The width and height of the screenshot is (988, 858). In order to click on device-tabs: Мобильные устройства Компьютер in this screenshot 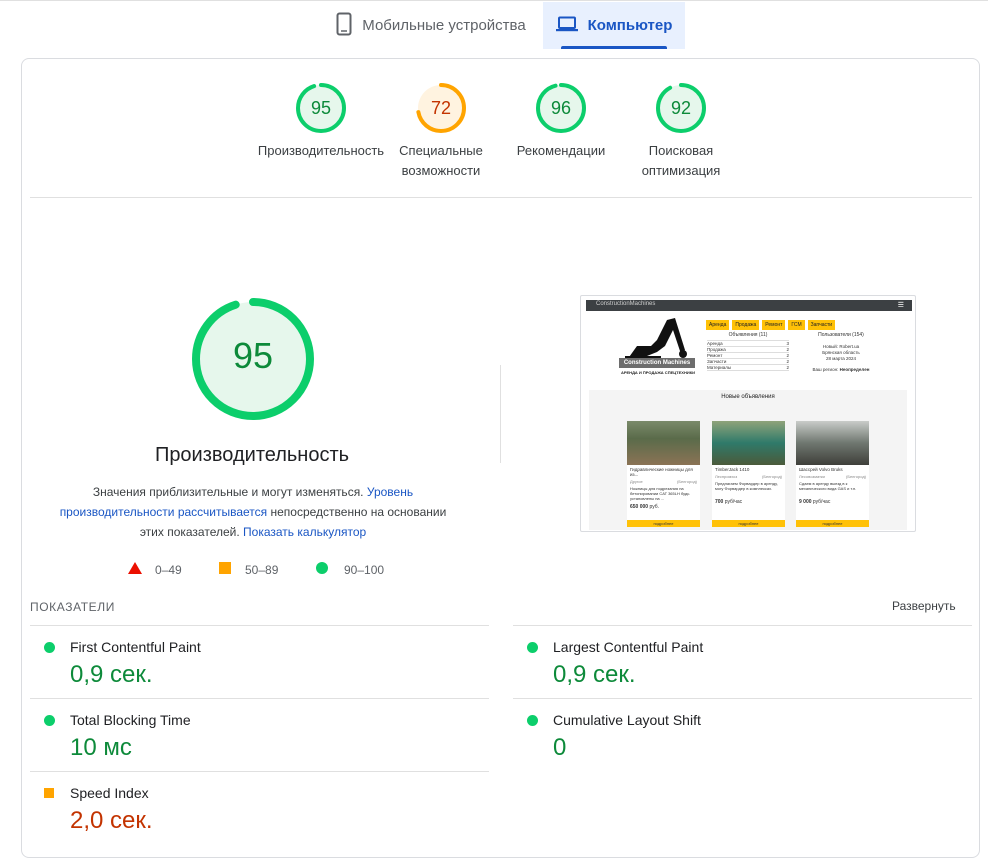, I will do `click(494, 25)`.